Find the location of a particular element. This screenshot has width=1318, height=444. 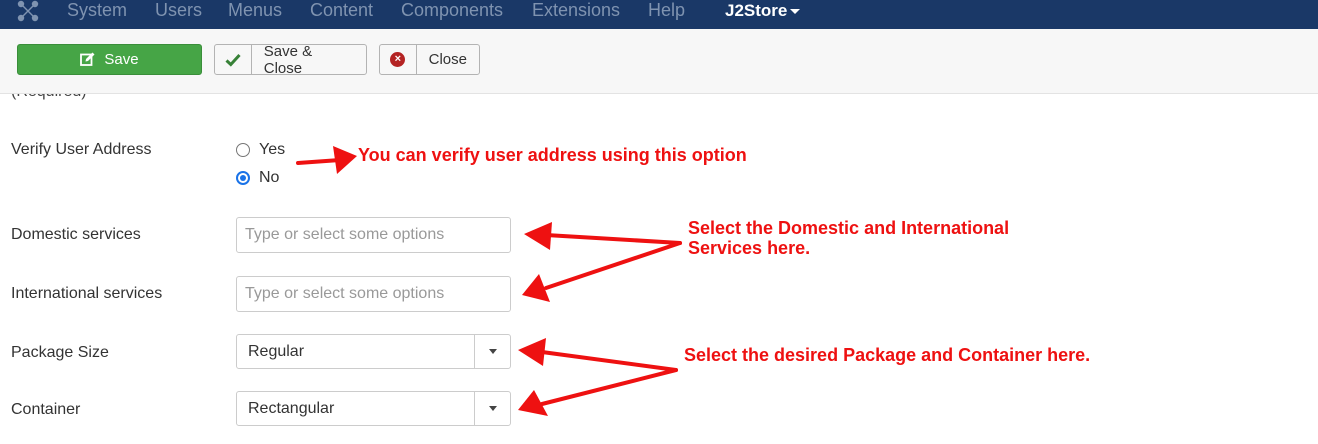

arrow-container-shaft is located at coordinates (609, 387).